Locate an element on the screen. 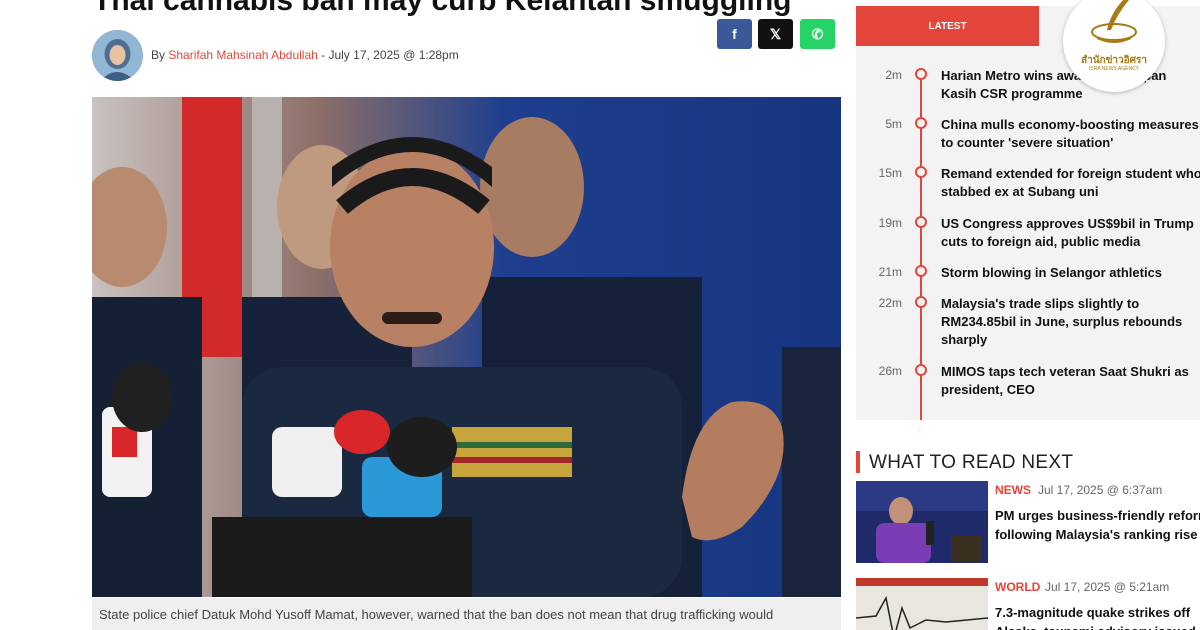  latest-item-time: 15m is located at coordinates (890, 173).